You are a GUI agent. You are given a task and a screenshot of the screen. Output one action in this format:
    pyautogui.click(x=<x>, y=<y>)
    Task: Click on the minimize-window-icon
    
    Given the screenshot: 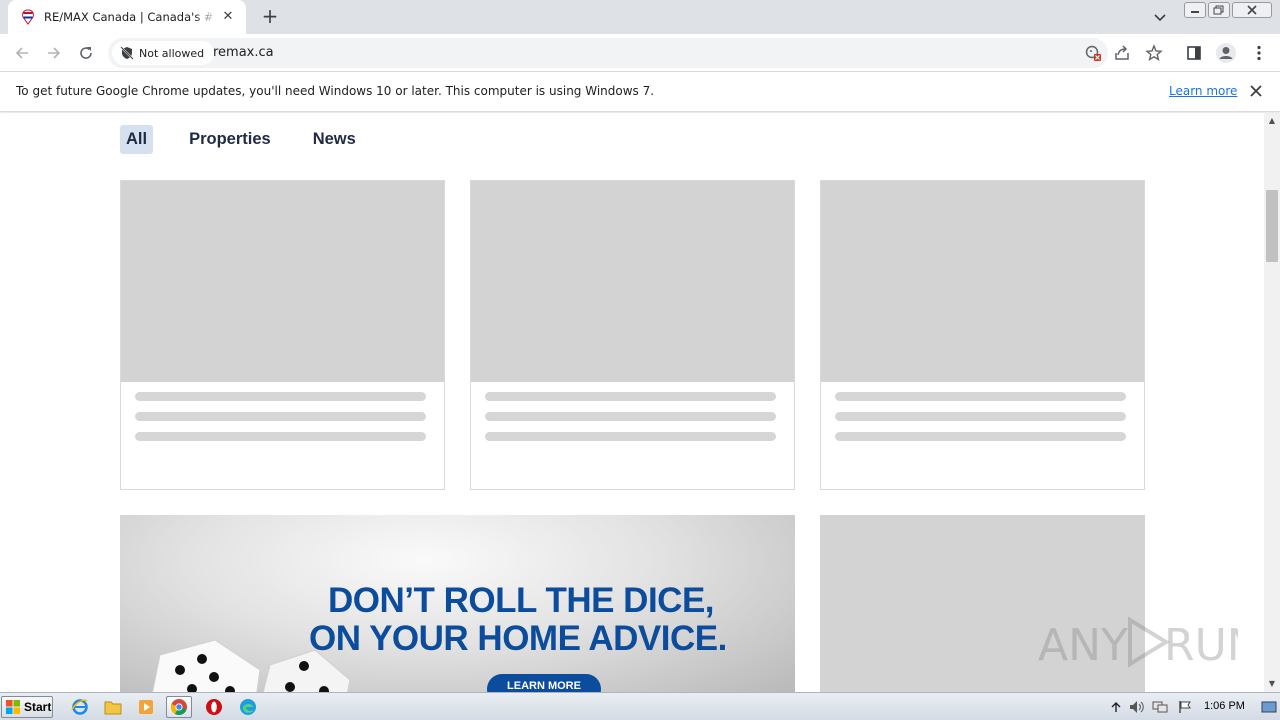 What is the action you would take?
    pyautogui.click(x=1195, y=10)
    